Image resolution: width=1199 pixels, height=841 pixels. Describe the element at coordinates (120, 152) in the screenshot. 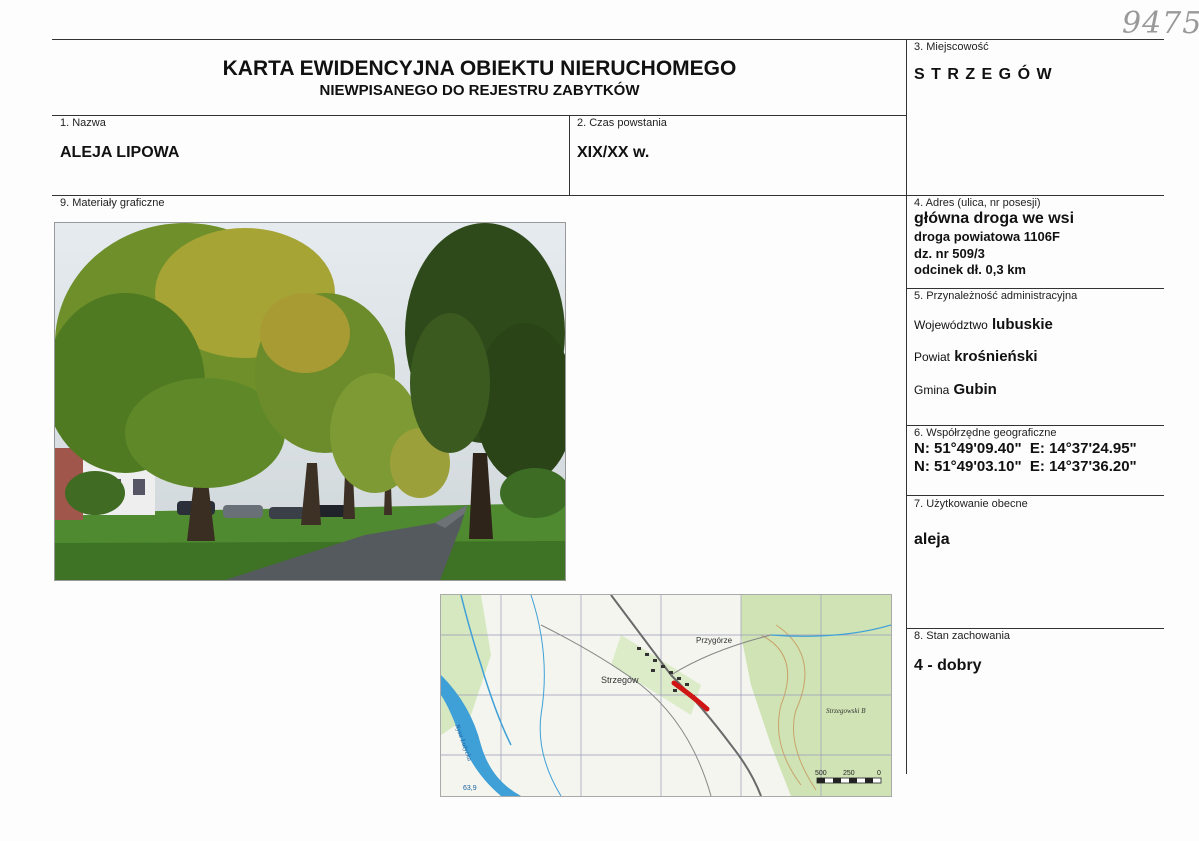

I see `name-value: ALEJA LIPOWA` at that location.